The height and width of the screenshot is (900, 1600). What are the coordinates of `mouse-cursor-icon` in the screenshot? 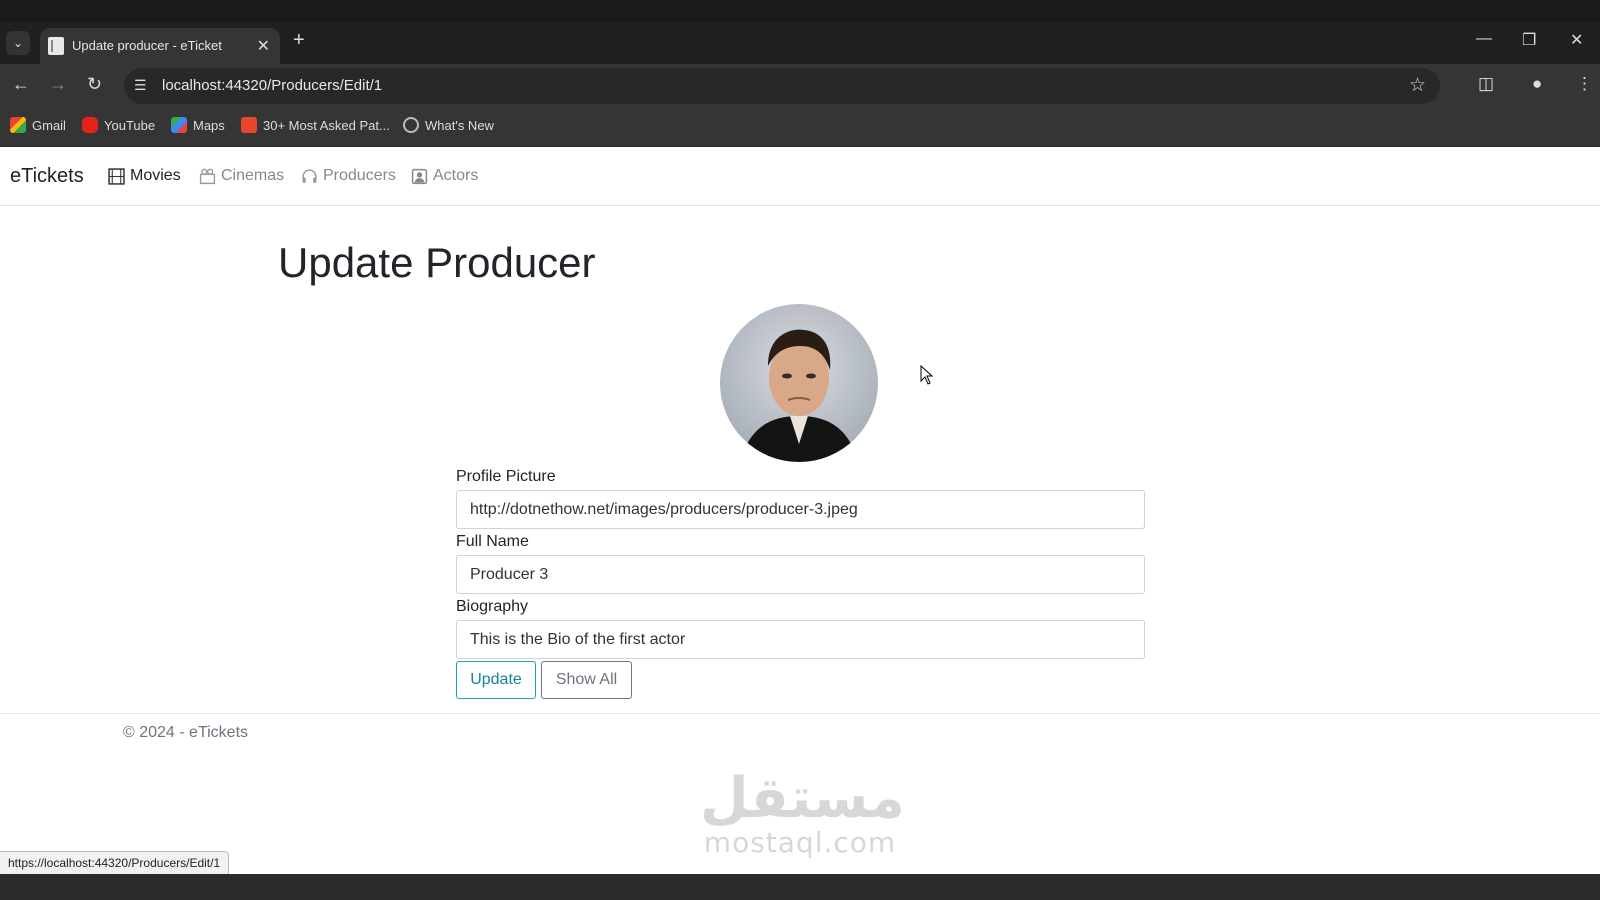 It's located at (927, 375).